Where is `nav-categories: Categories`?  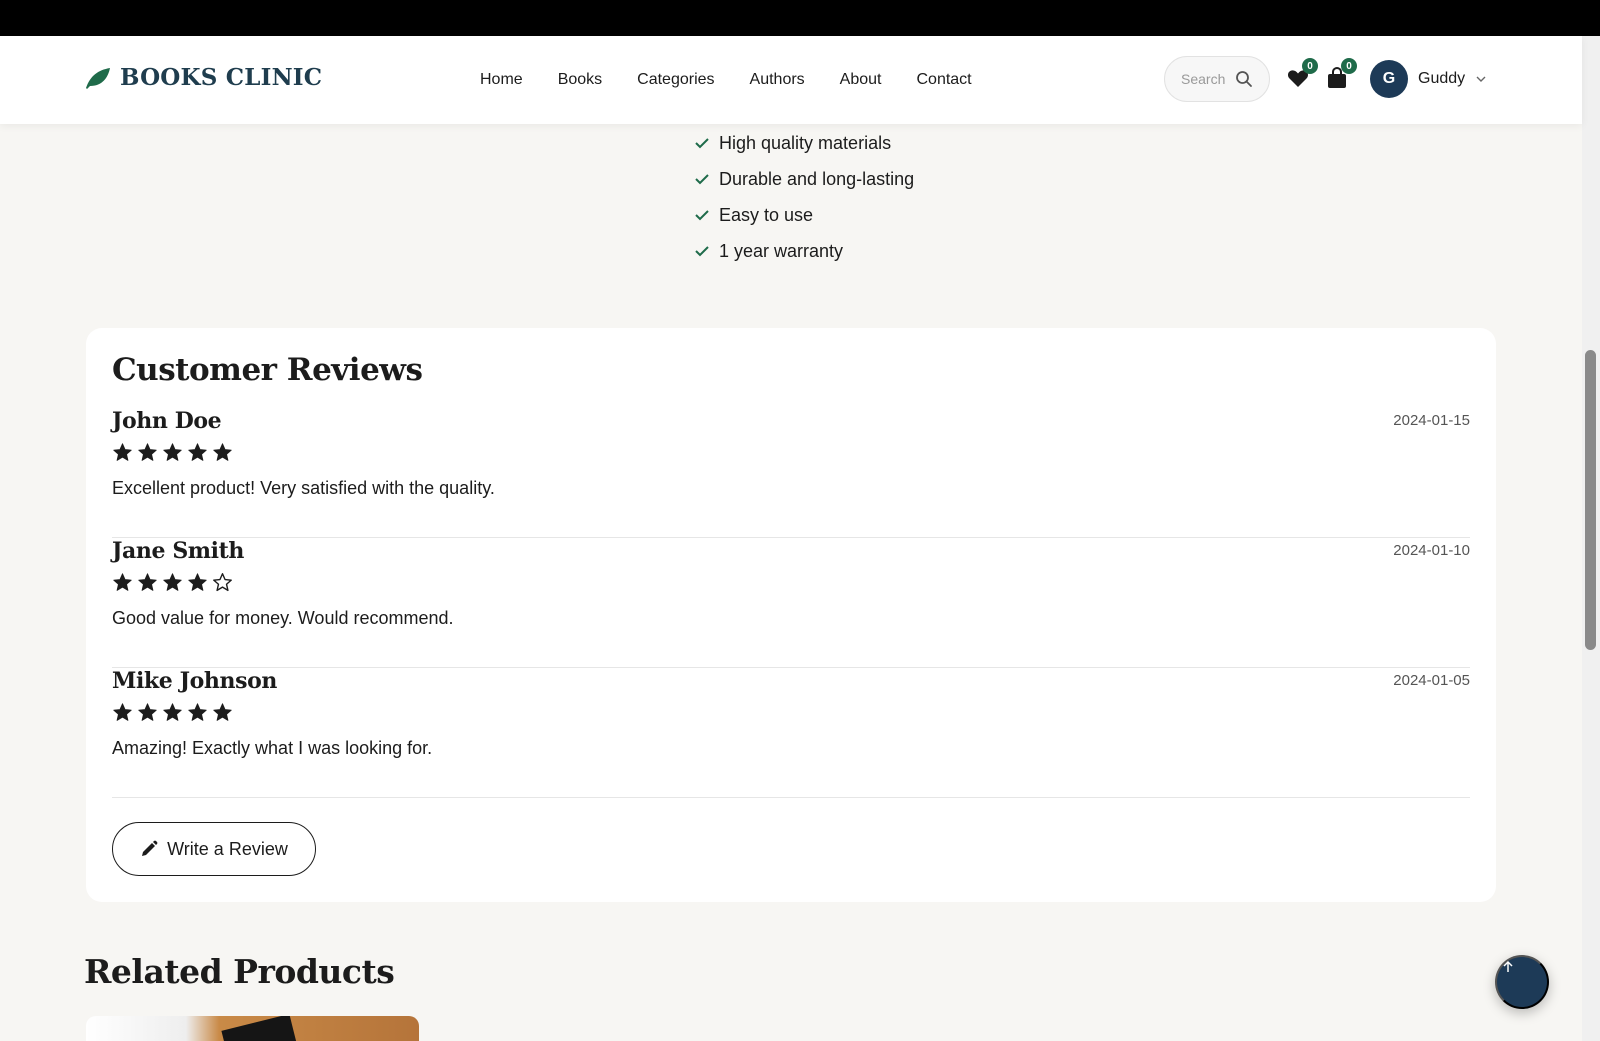 nav-categories: Categories is located at coordinates (675, 80).